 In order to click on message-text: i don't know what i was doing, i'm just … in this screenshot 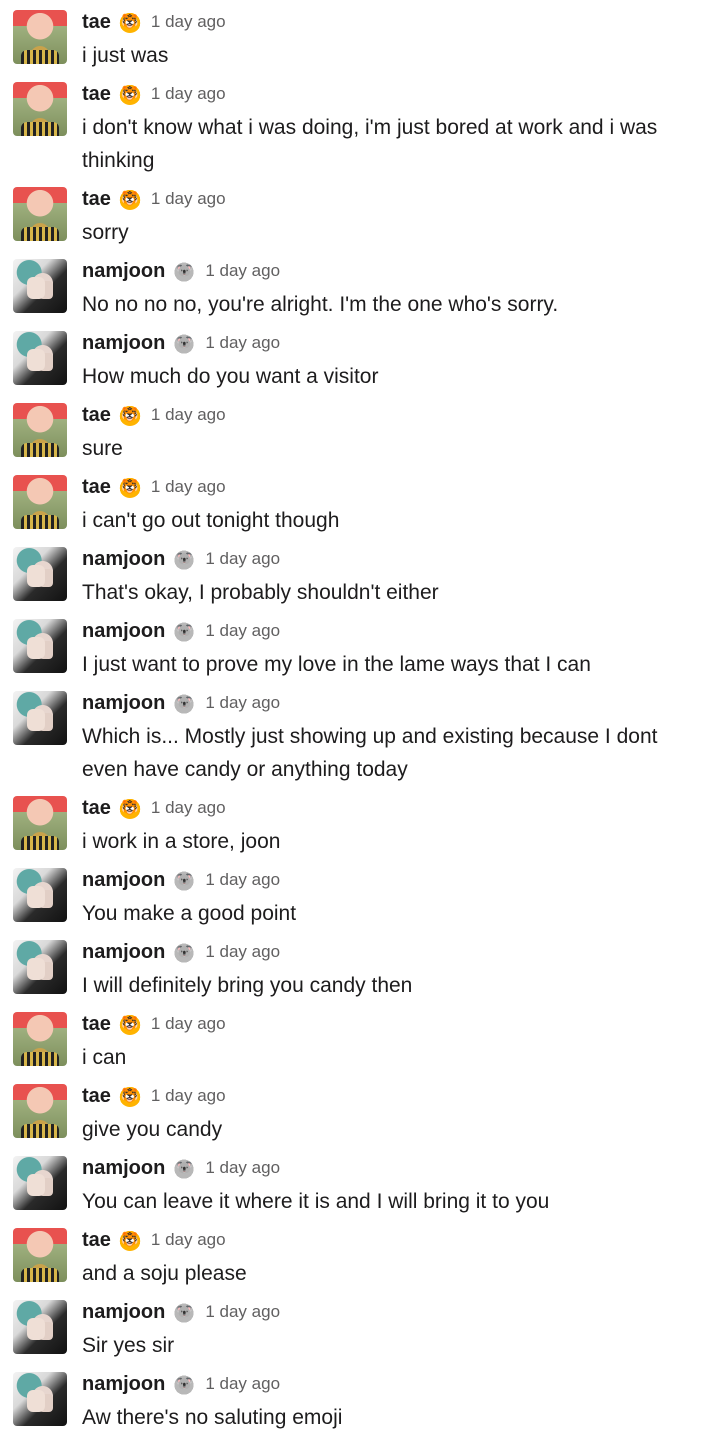, I will do `click(370, 144)`.